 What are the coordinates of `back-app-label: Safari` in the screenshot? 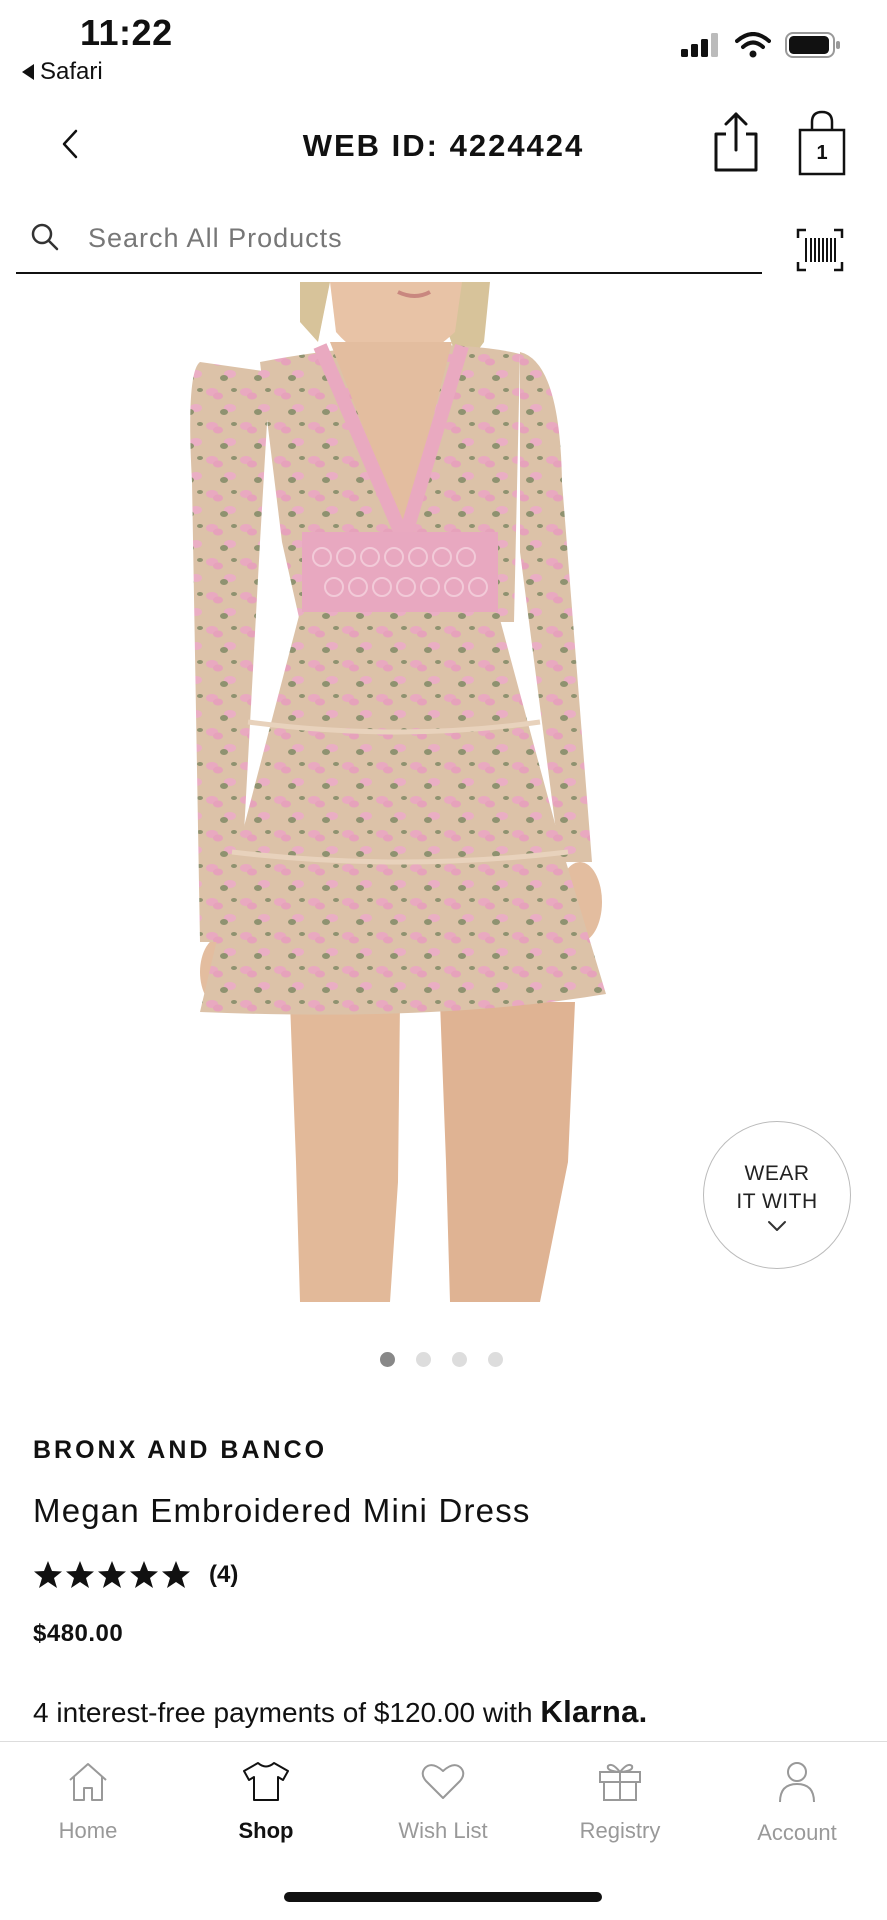 It's located at (71, 71).